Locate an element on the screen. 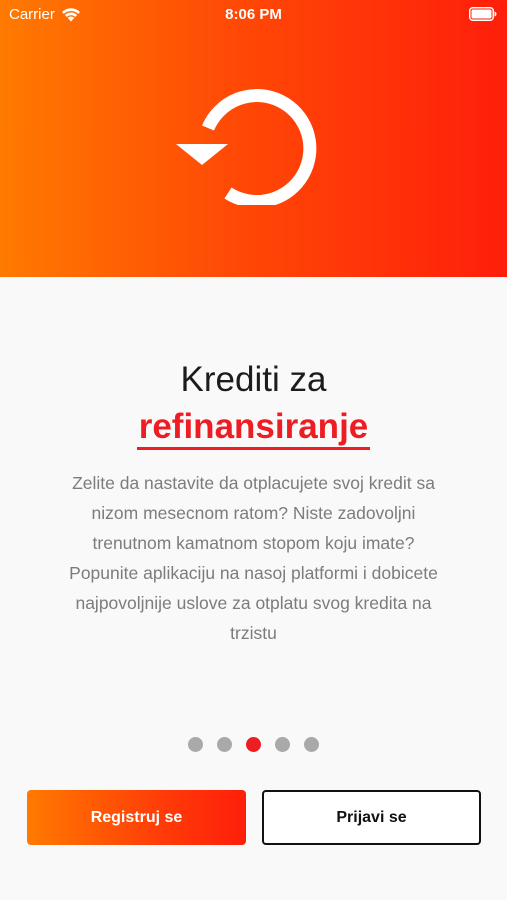  status-time: 8:06 PM is located at coordinates (253, 14).